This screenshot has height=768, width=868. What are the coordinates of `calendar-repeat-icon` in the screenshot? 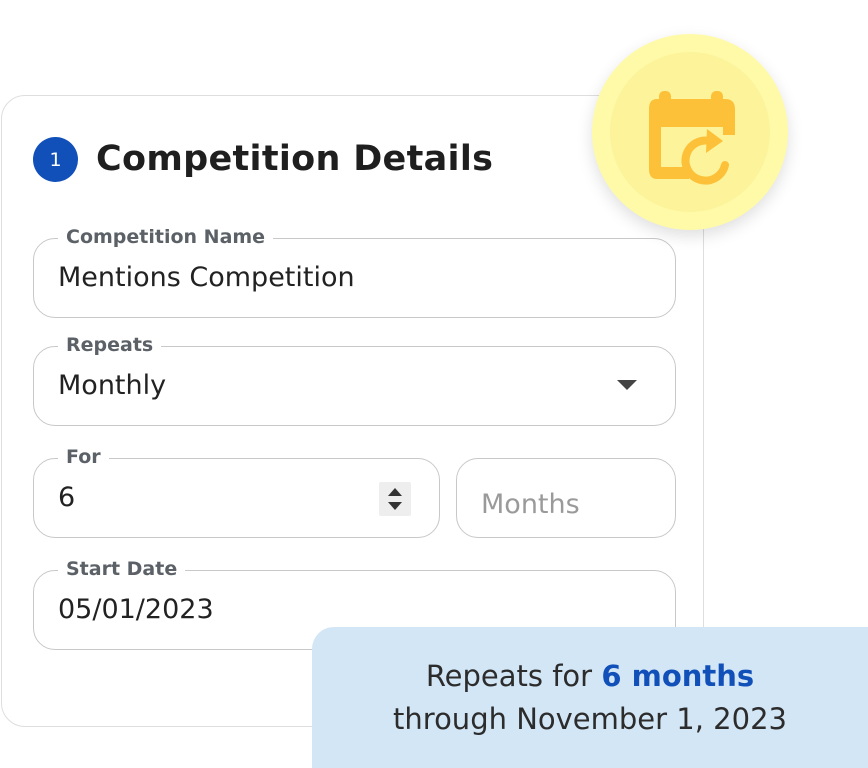 It's located at (692, 138).